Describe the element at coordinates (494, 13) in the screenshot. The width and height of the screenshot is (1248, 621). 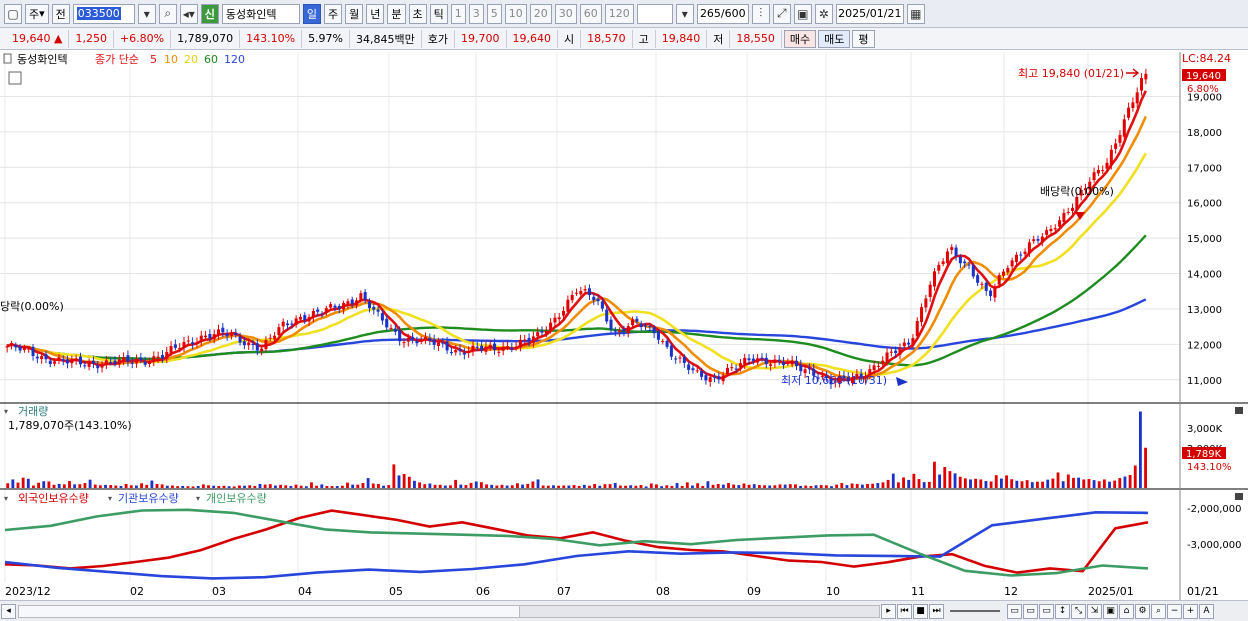
I see `interval-5: 5` at that location.